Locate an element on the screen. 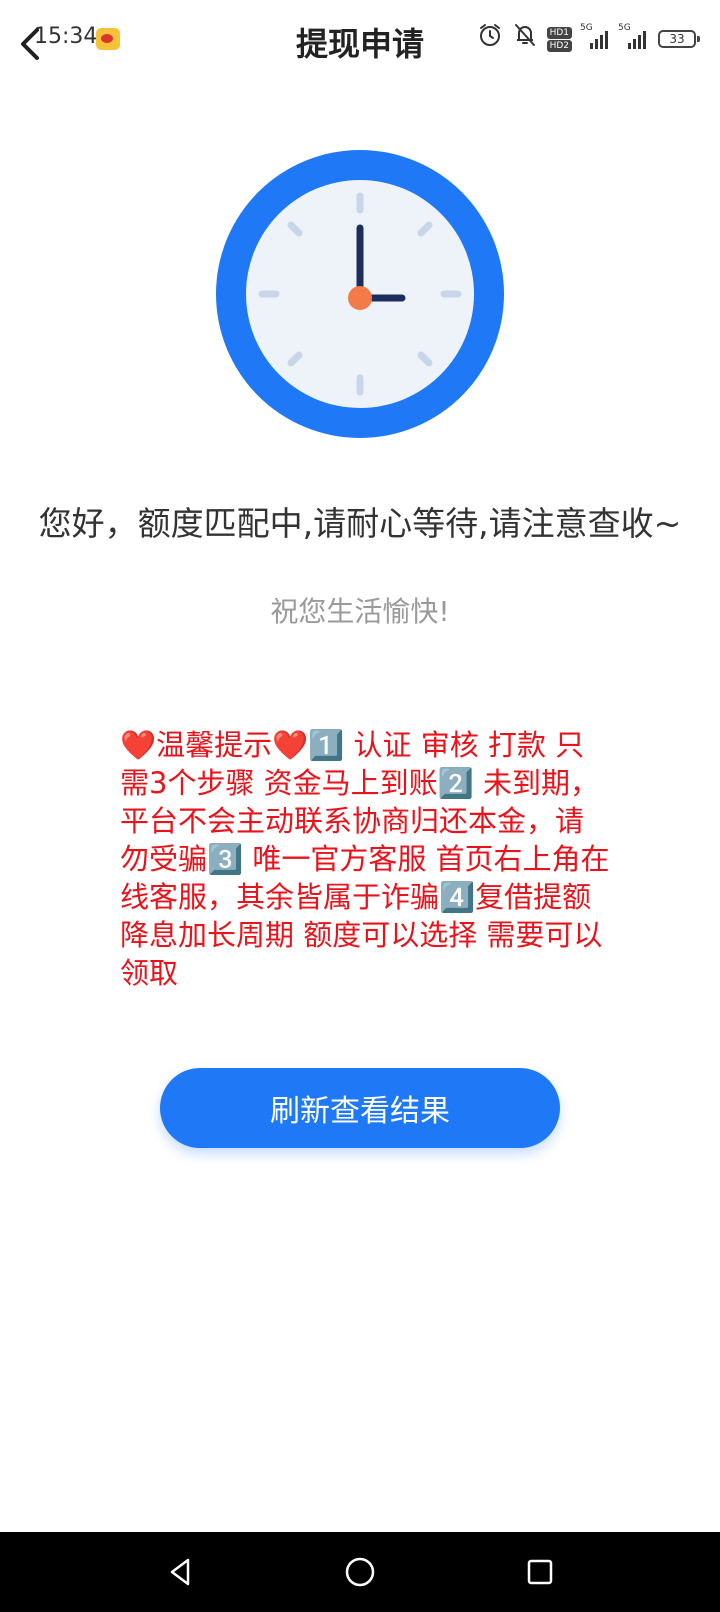 The image size is (720, 1612). nav-back-button is located at coordinates (180, 1572).